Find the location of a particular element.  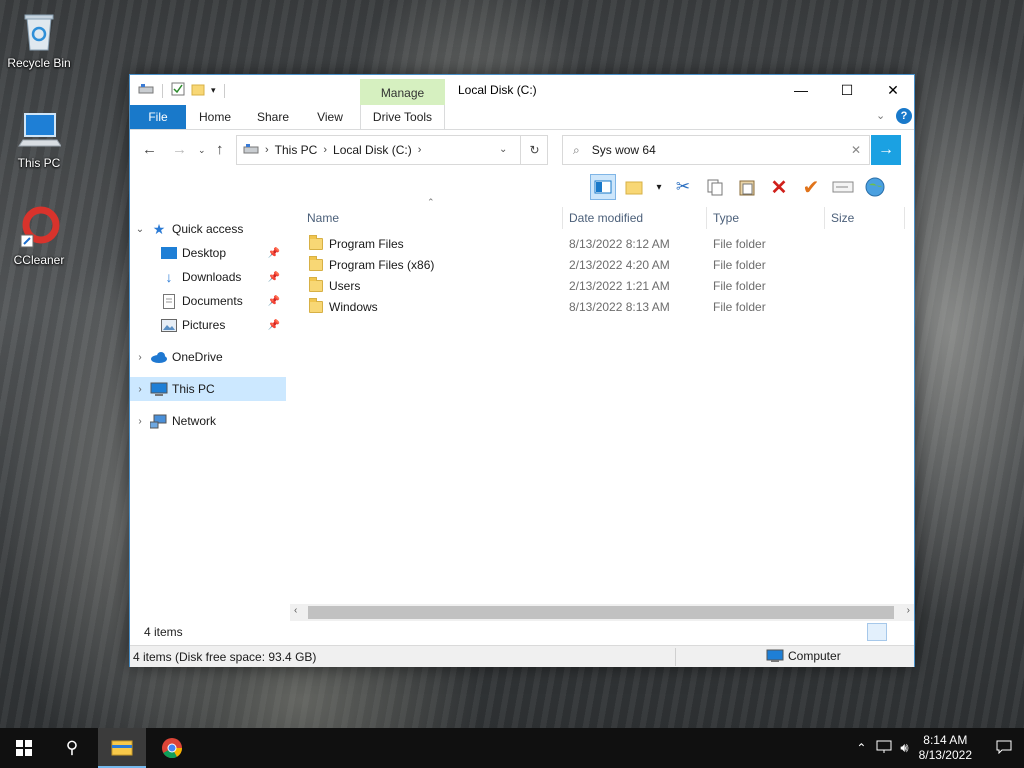

tab-manage: Manage is located at coordinates (402, 92).